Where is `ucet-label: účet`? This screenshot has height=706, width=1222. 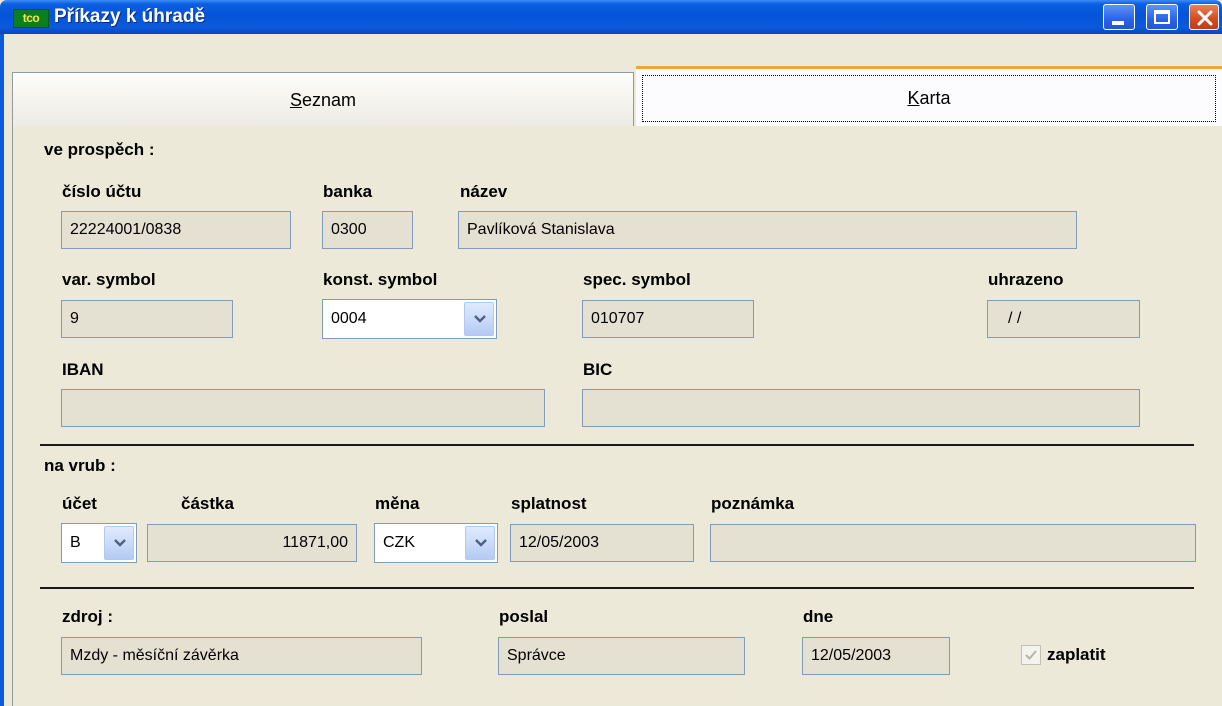 ucet-label: účet is located at coordinates (79, 503).